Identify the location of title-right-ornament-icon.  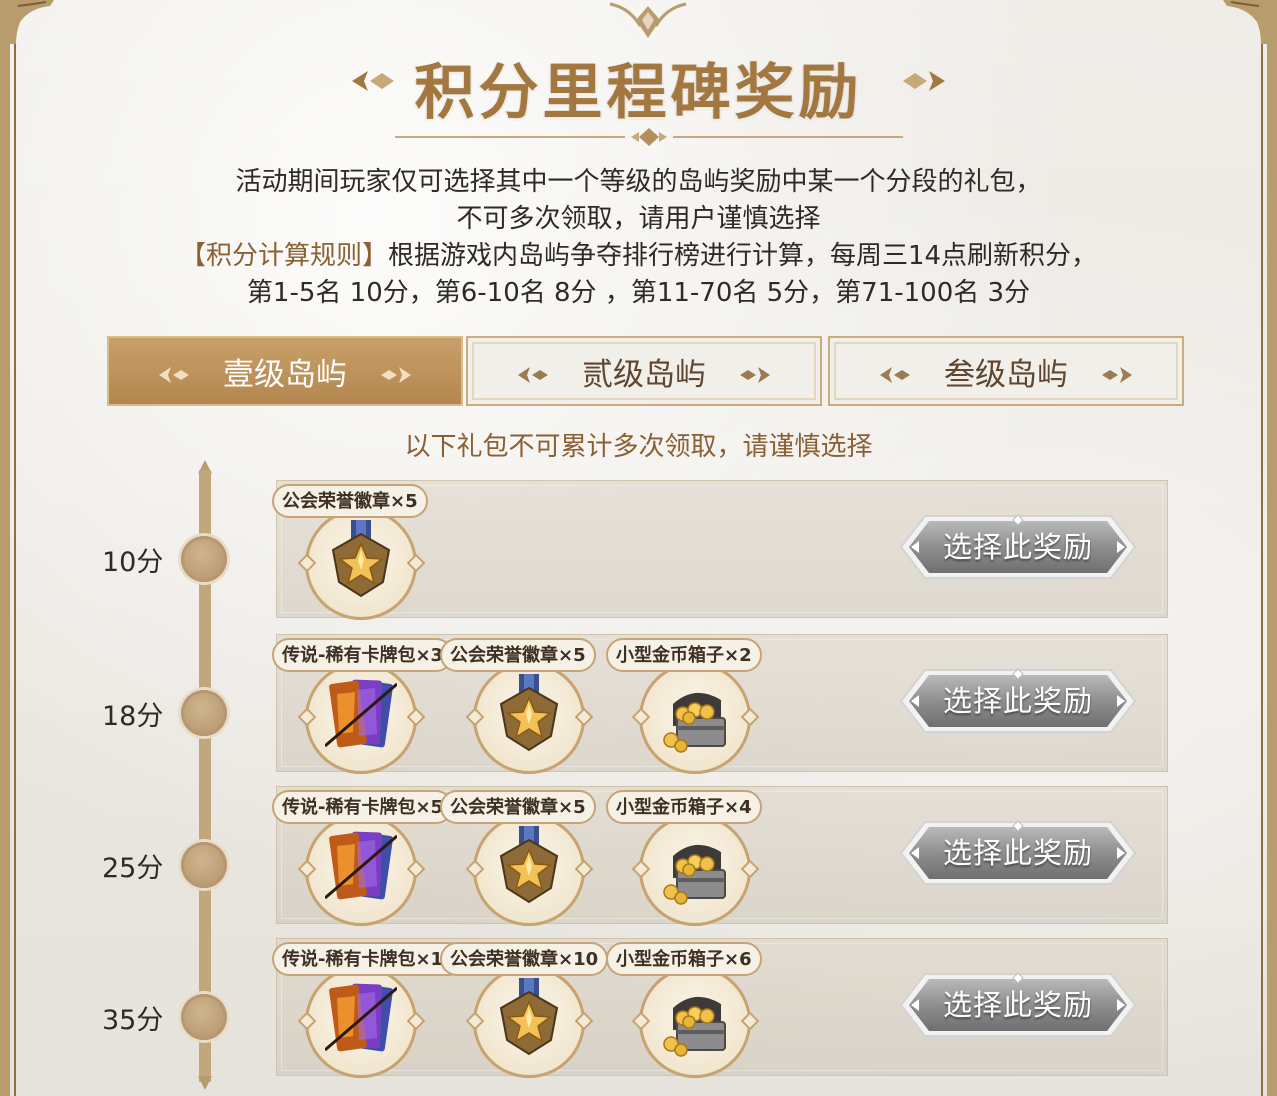
(924, 81).